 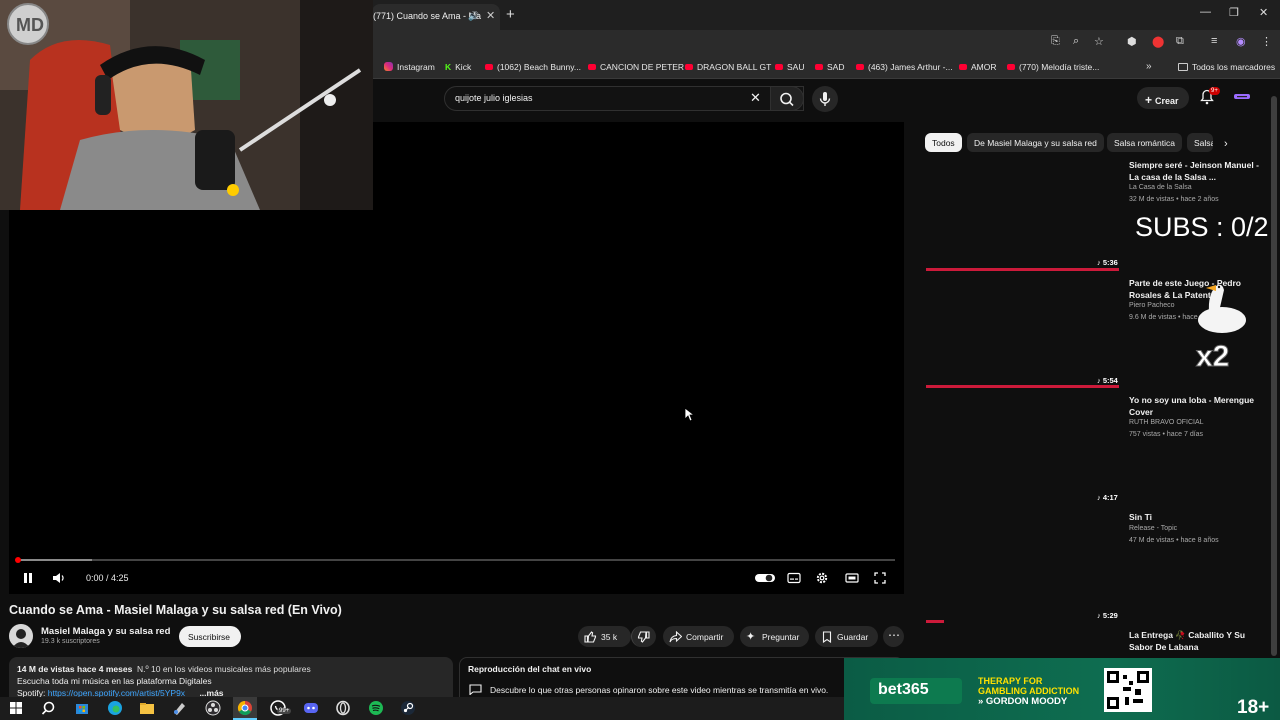 I want to click on bookmark-instagram: Instagram, so click(x=409, y=67).